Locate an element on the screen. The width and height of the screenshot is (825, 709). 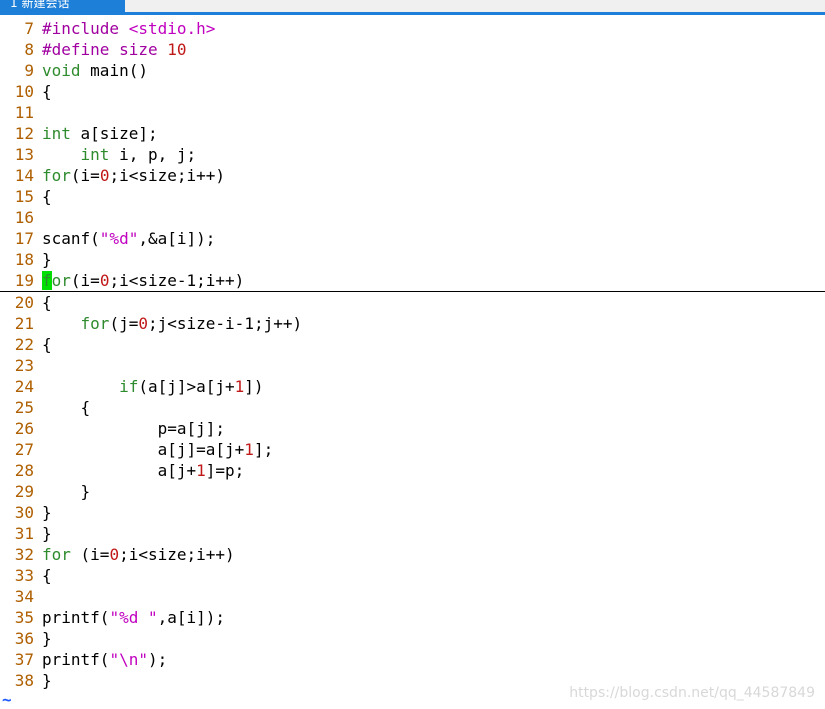
code-token: printf( is located at coordinates (76, 659).